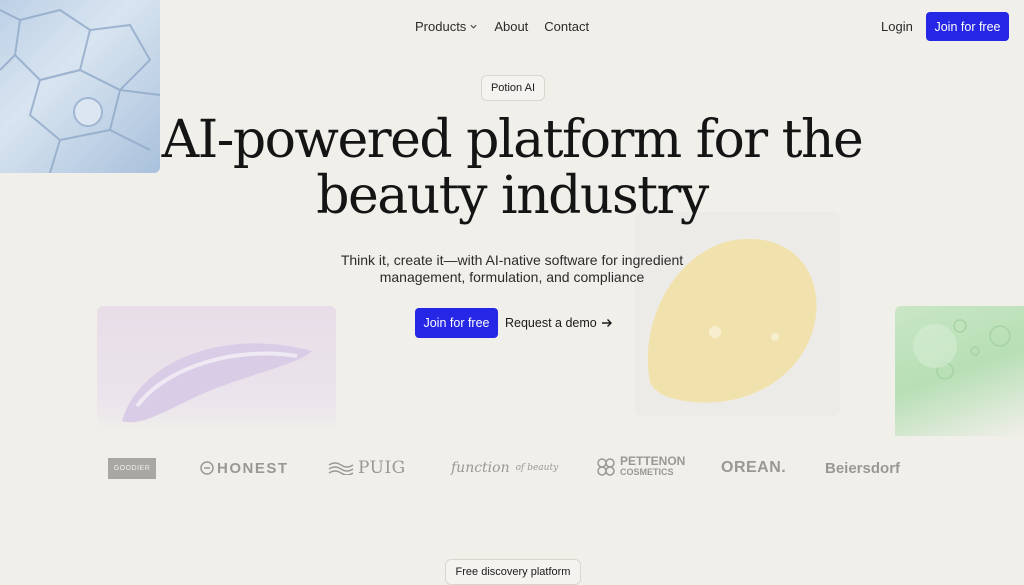 The image size is (1024, 585). I want to click on cells-image, so click(80, 86).